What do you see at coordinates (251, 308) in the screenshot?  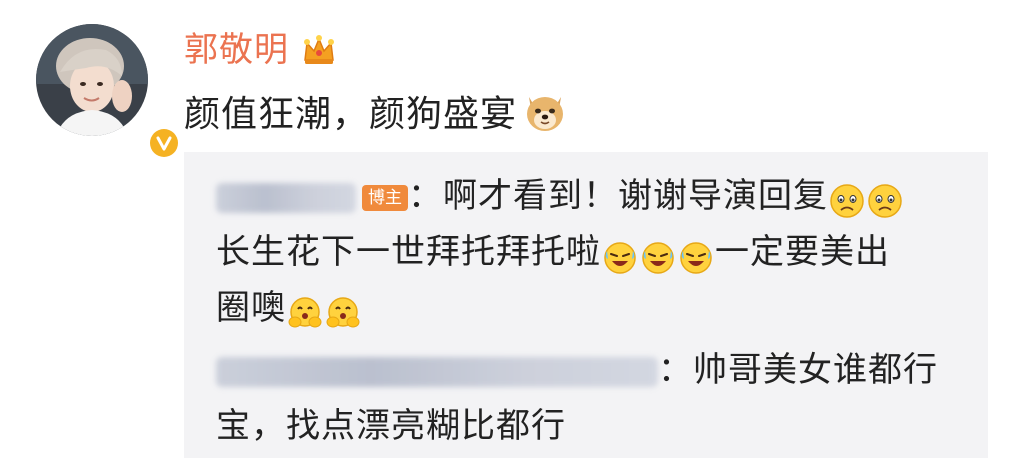 I see `reply-text: 圈噢` at bounding box center [251, 308].